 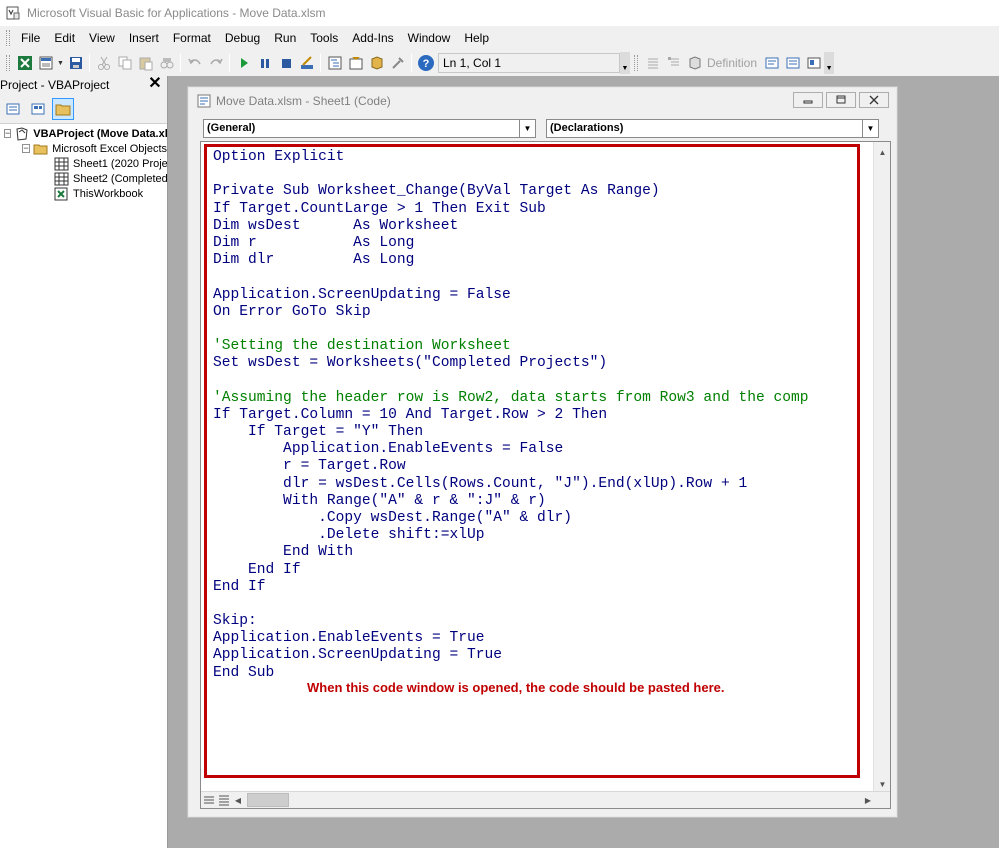 What do you see at coordinates (194, 63) in the screenshot?
I see `undo-icon` at bounding box center [194, 63].